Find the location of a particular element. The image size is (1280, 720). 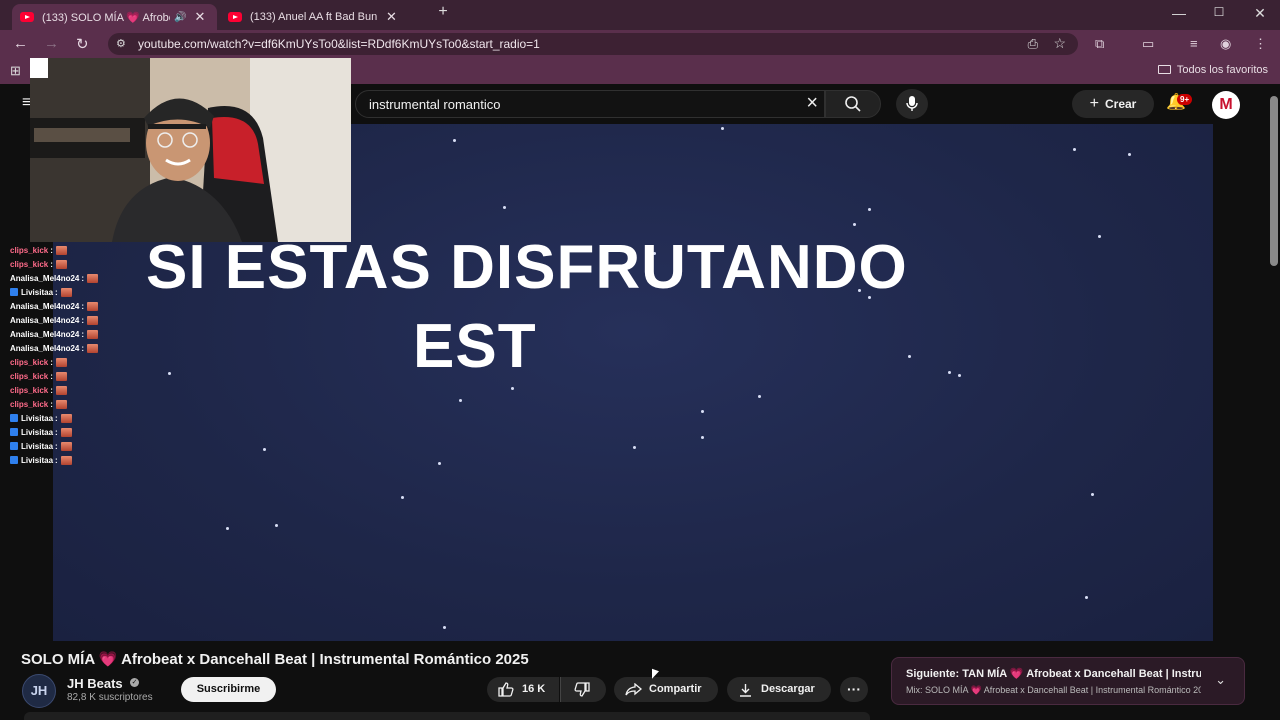

maximize-button: ☐ is located at coordinates (1219, 12).